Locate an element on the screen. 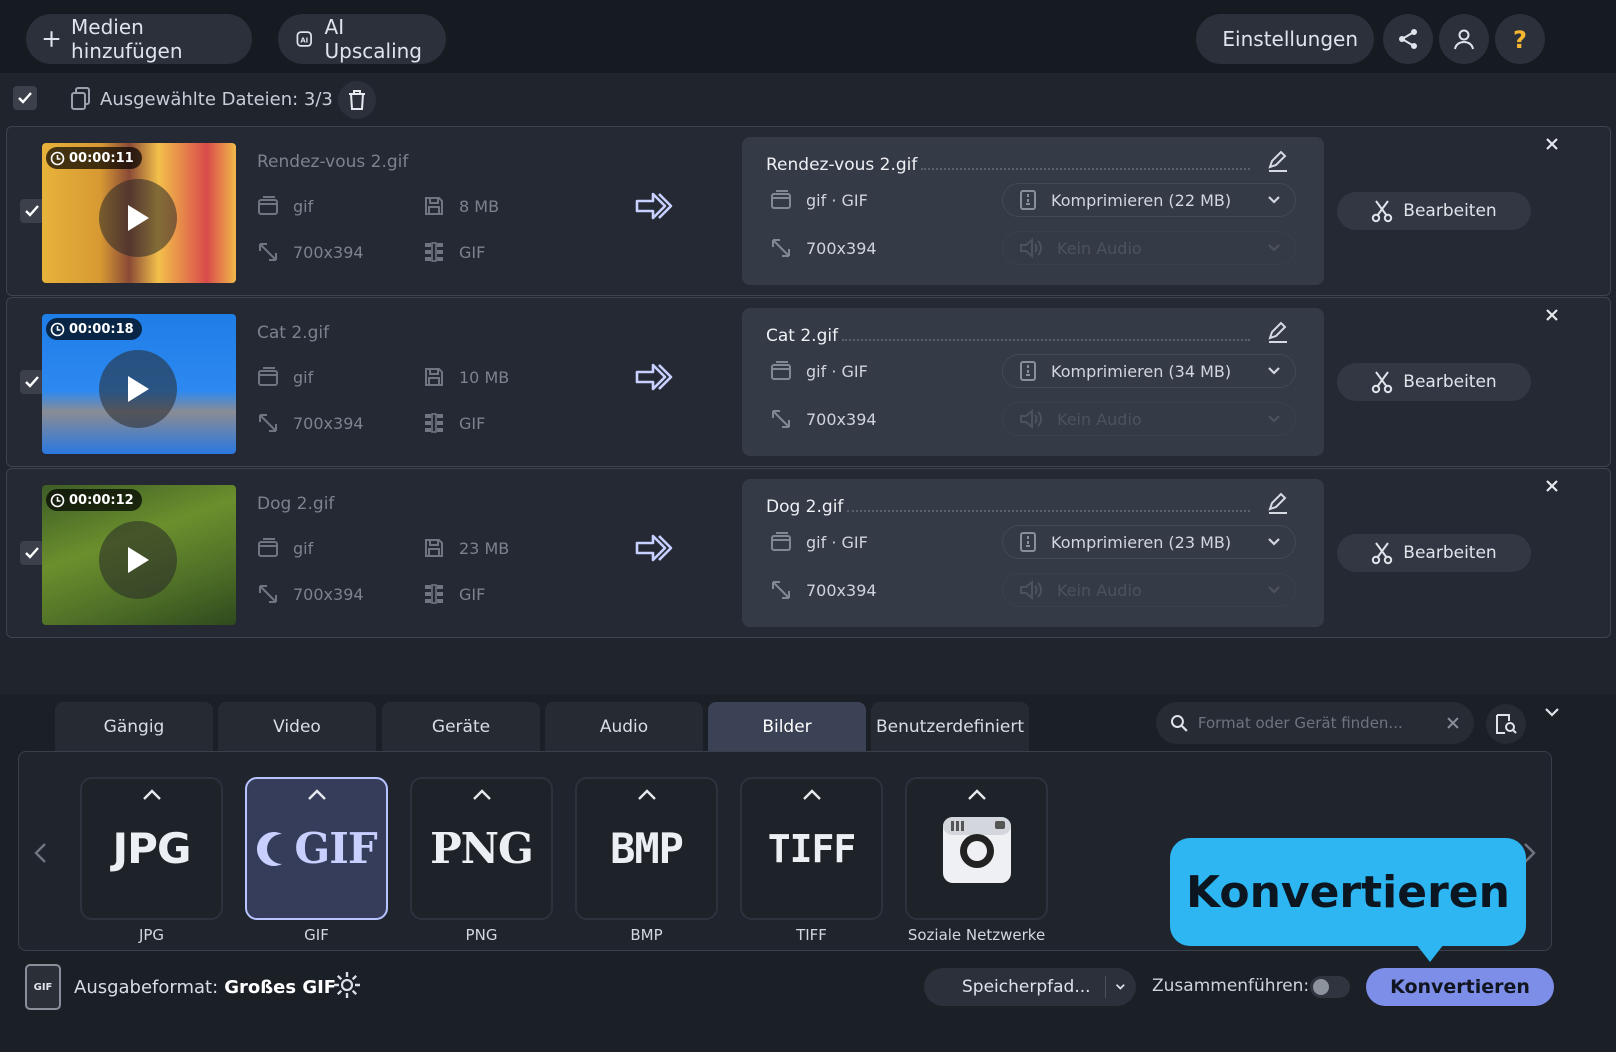 The image size is (1616, 1052). source-resolution-text: 700x394 is located at coordinates (328, 252).